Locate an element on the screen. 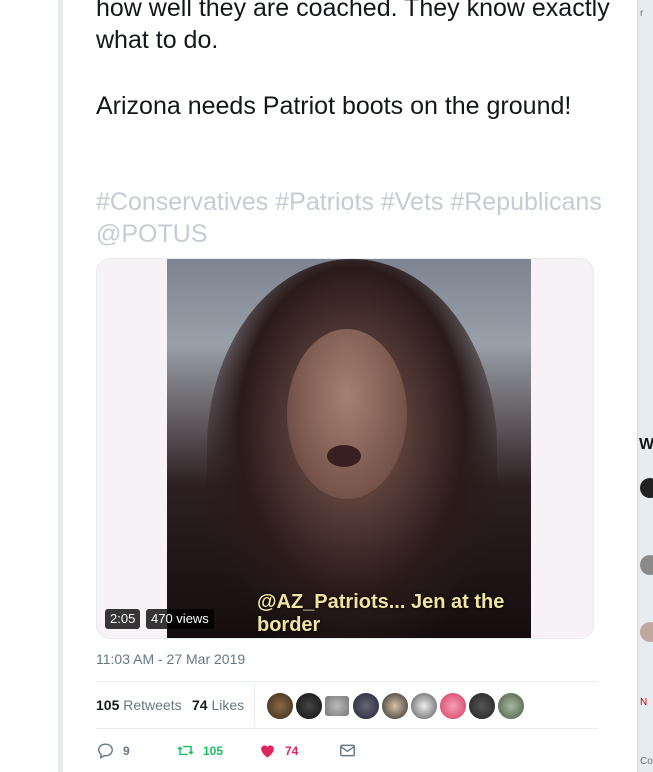 The height and width of the screenshot is (772, 653). likes-count: 74 is located at coordinates (200, 705).